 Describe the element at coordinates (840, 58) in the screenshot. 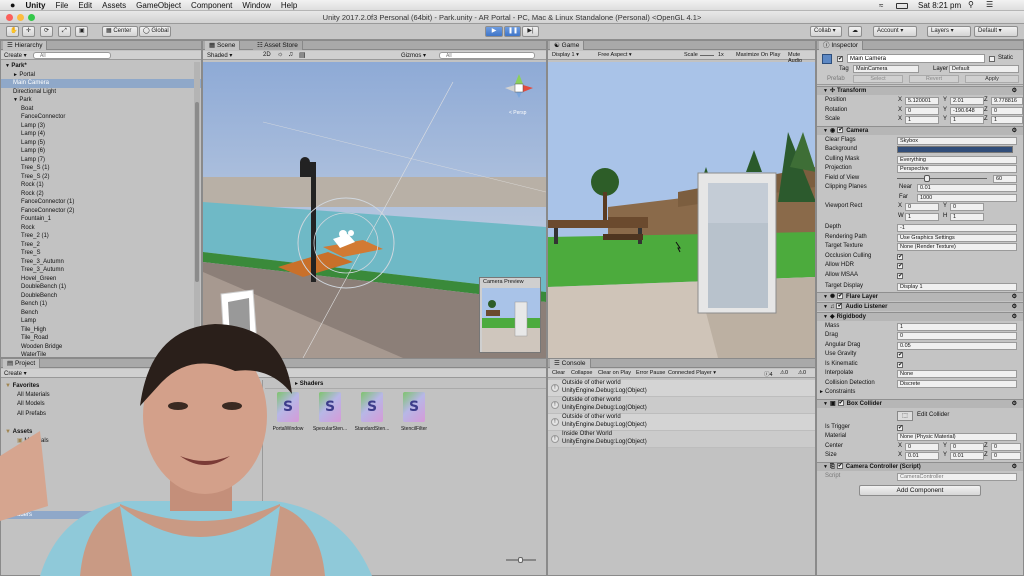

I see `gameobject-active-checkbox` at that location.